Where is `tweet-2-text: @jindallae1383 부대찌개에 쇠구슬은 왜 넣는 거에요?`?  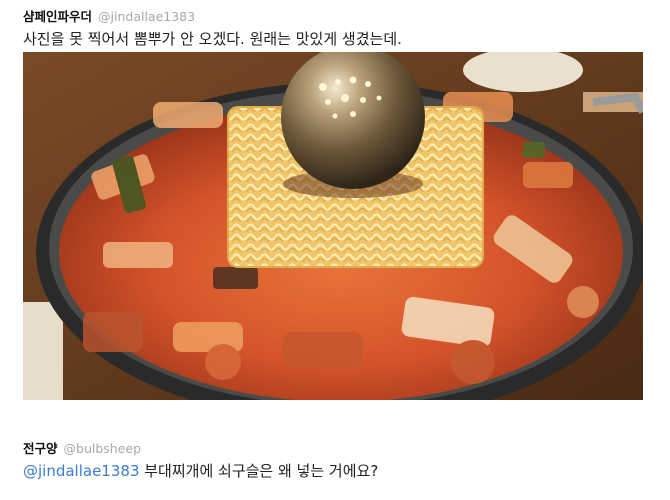
tweet-2-text: @jindallae1383 부대찌개에 쇠구슬은 왜 넣는 거에요? is located at coordinates (336, 471).